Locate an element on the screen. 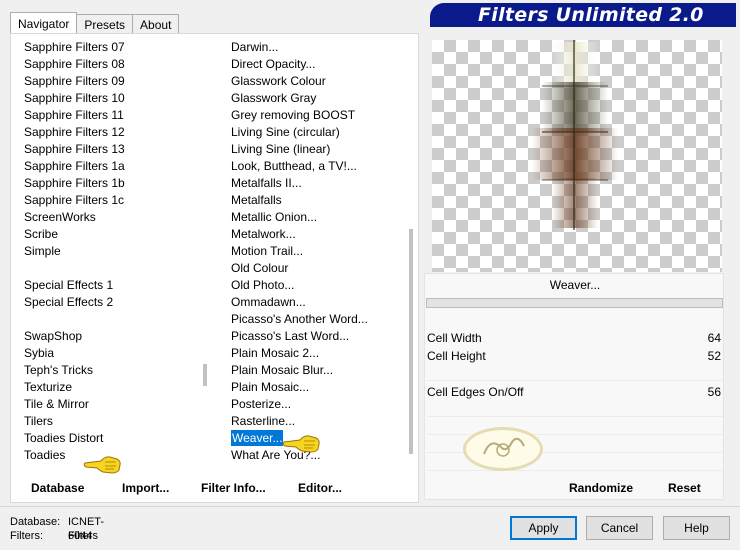  list-item: Sapphire Filters 10 is located at coordinates (114, 98).